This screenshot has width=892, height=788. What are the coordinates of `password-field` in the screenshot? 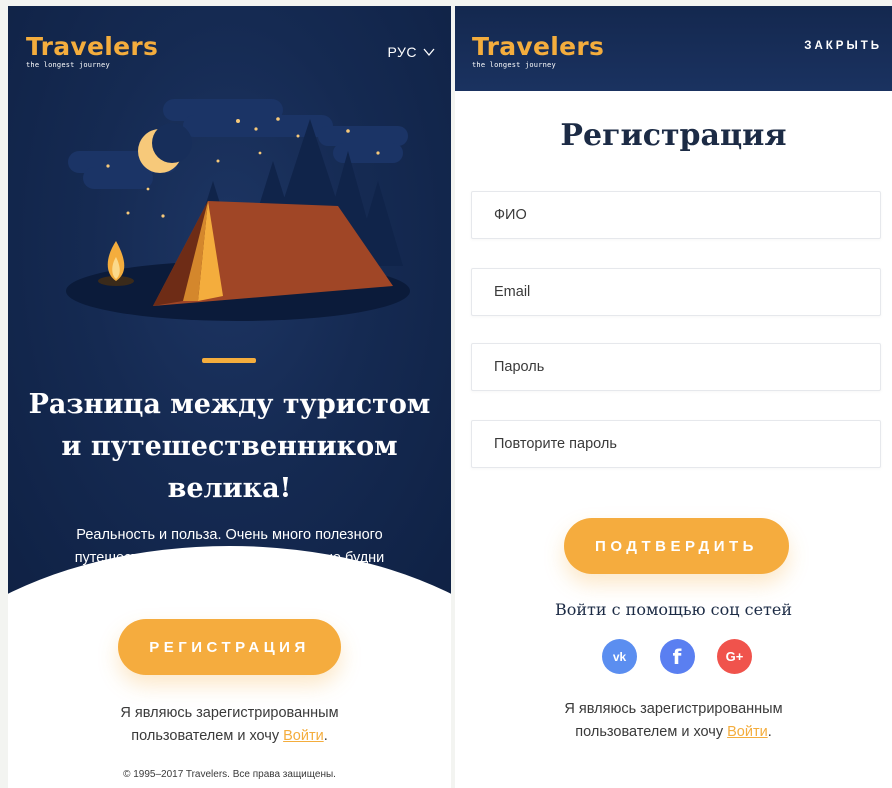 It's located at (676, 367).